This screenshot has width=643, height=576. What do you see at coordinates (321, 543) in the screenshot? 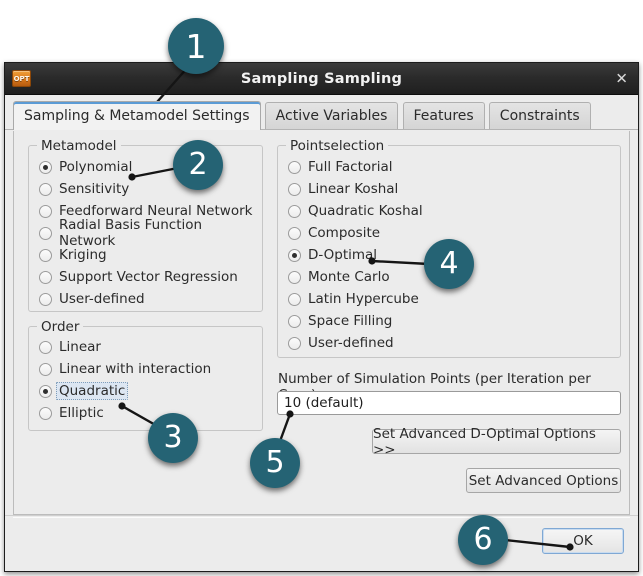
I see `dialog-button-bar: OK` at bounding box center [321, 543].